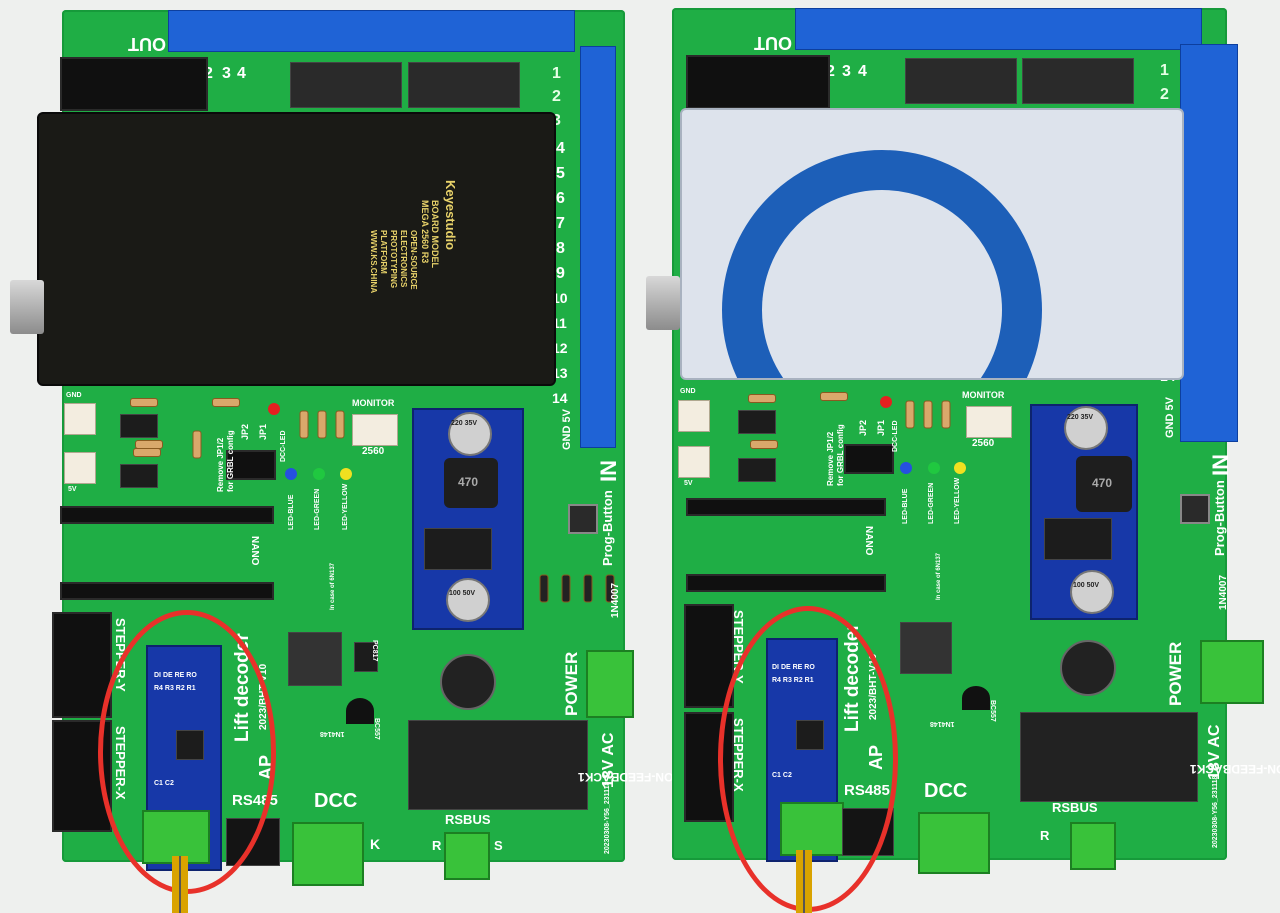 The image size is (1280, 913). Describe the element at coordinates (998, 29) in the screenshot. I see `right-out-terminal-block` at that location.